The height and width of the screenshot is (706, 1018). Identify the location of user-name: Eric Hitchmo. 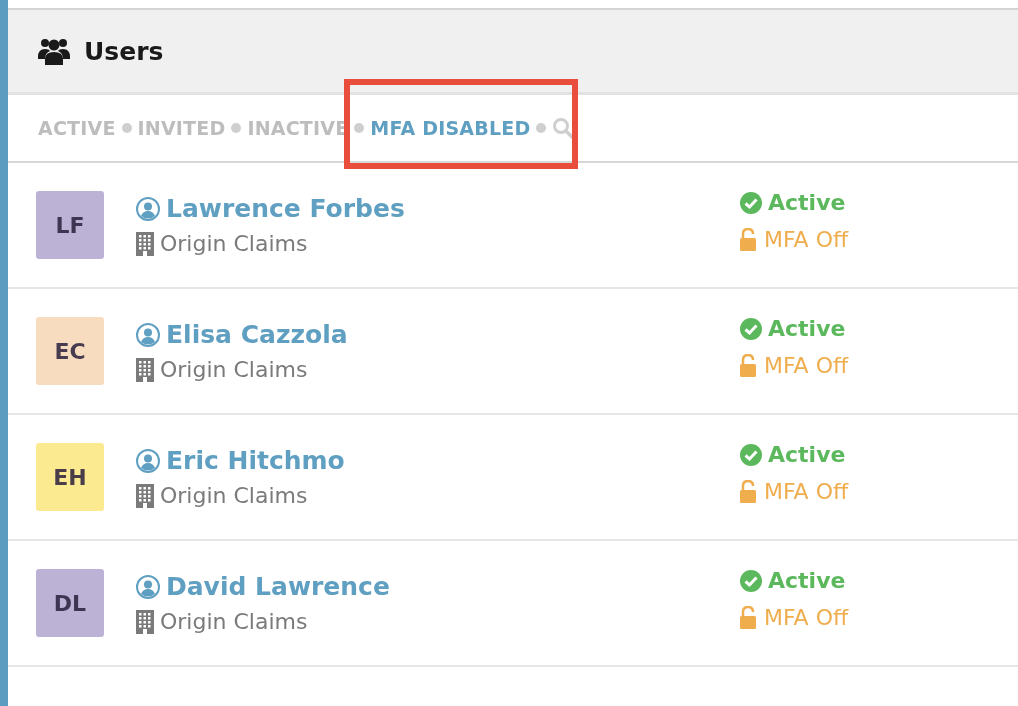
(255, 460).